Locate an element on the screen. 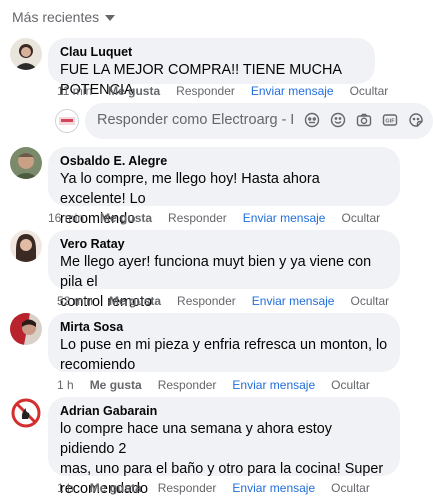  page-avatar is located at coordinates (67, 121).